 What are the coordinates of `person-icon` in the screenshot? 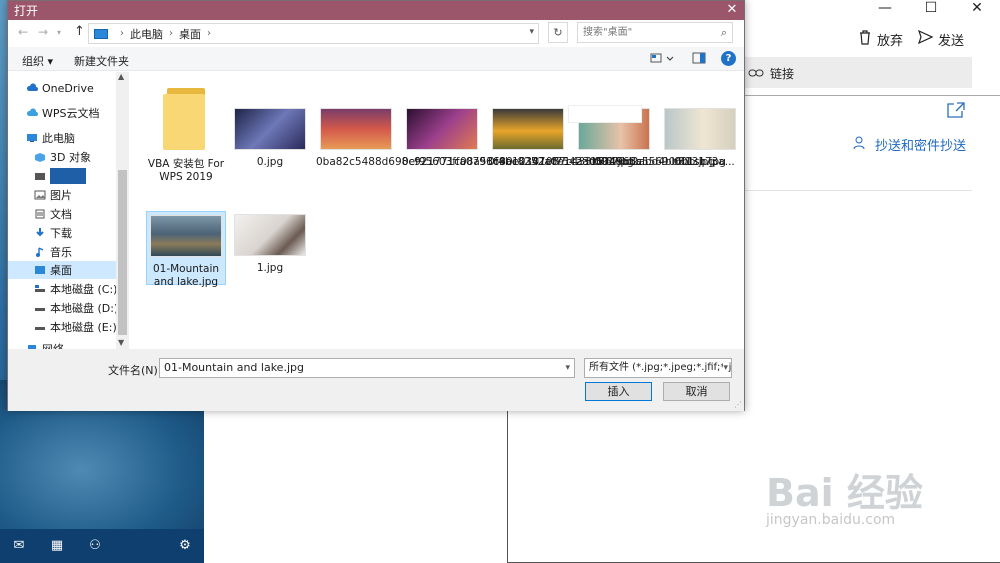 It's located at (859, 145).